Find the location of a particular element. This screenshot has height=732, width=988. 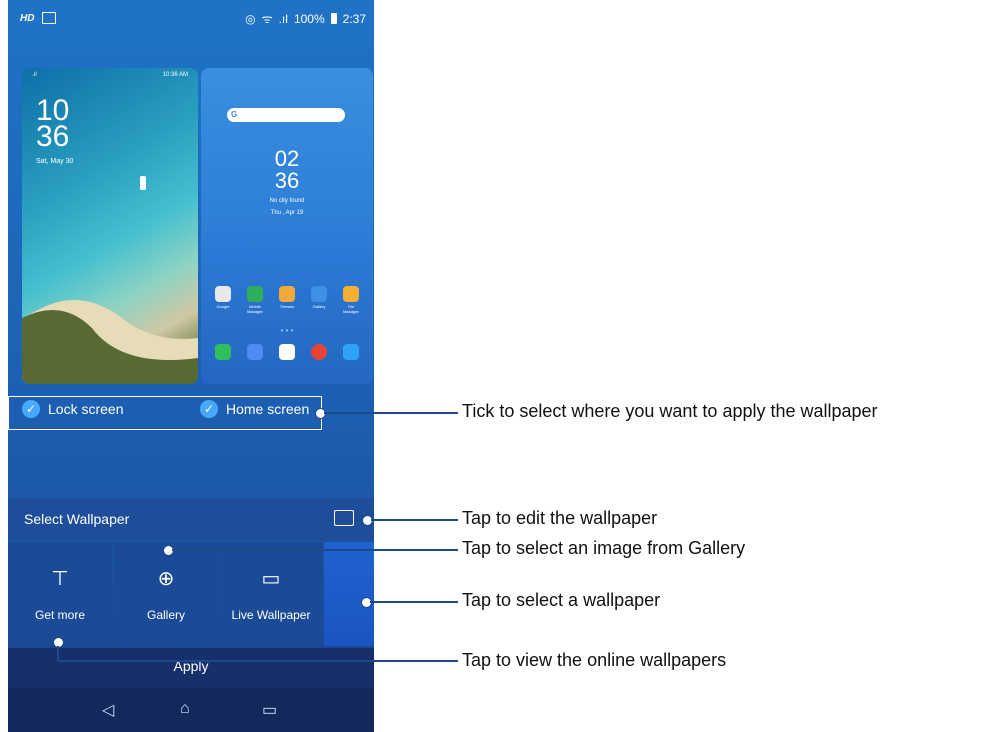

page-indicator: • • • is located at coordinates (287, 330).